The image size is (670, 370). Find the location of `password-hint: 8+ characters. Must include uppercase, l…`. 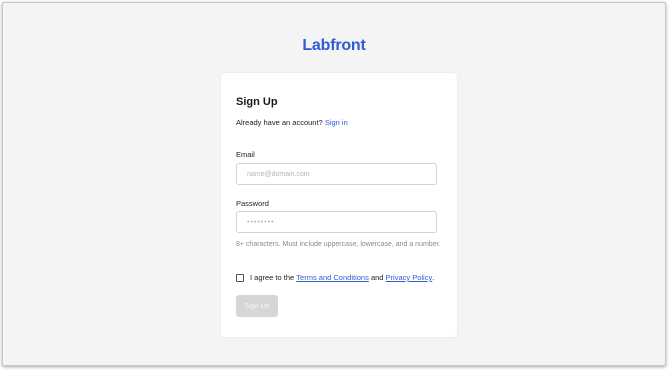

password-hint: 8+ characters. Must include uppercase, l… is located at coordinates (338, 244).